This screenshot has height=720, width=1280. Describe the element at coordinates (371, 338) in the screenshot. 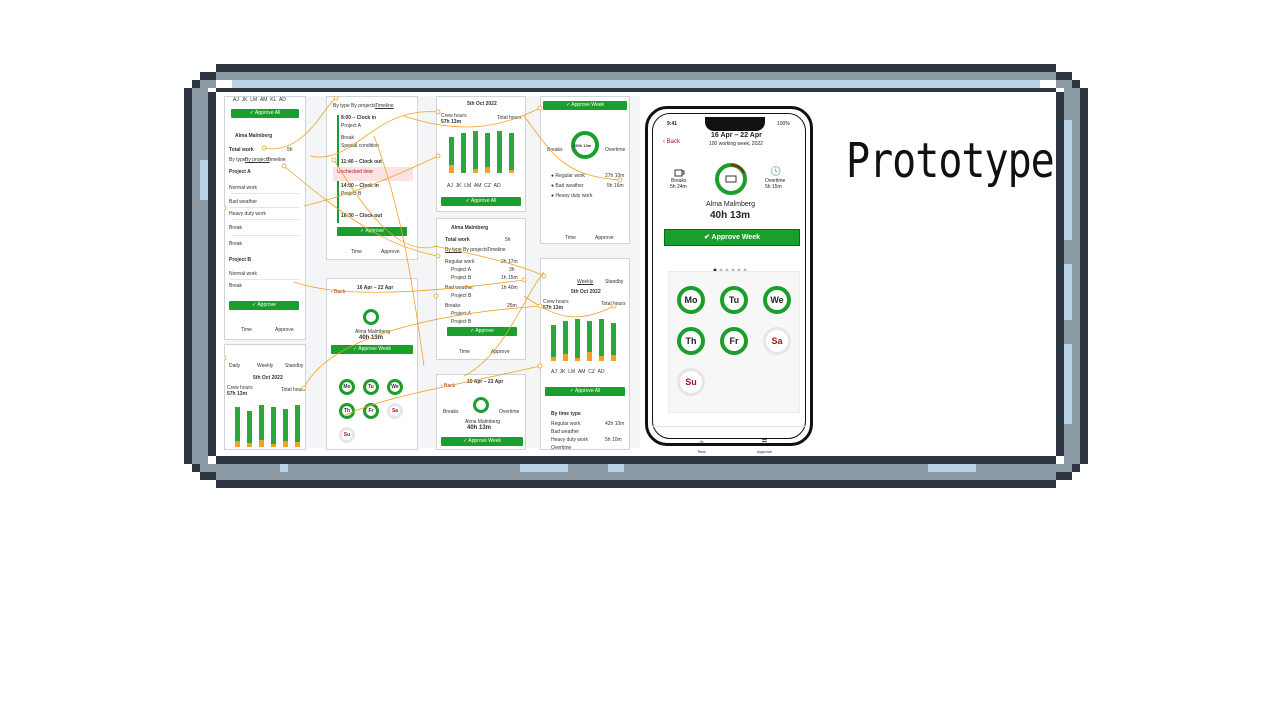

I see `total-hours: 40h 13m` at that location.